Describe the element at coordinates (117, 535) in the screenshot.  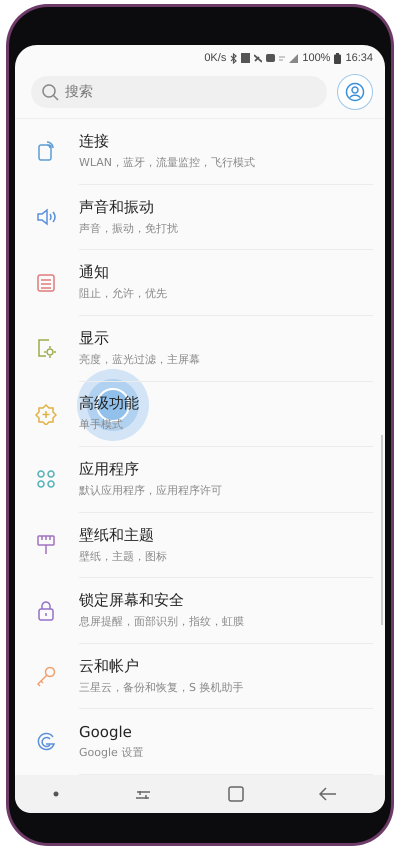
I see `item-title: 壁纸和主题` at that location.